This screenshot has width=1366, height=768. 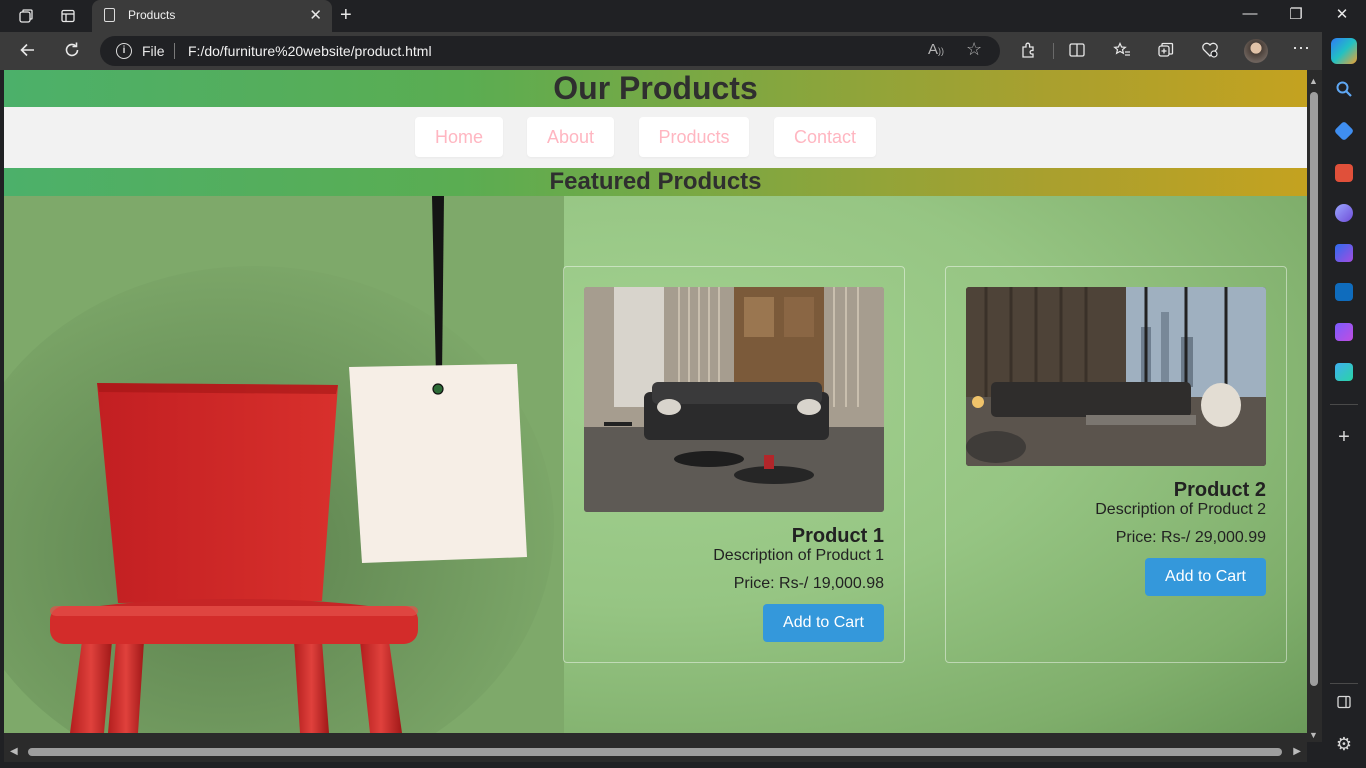 What do you see at coordinates (26, 16) in the screenshot?
I see `workspaces-icon` at bounding box center [26, 16].